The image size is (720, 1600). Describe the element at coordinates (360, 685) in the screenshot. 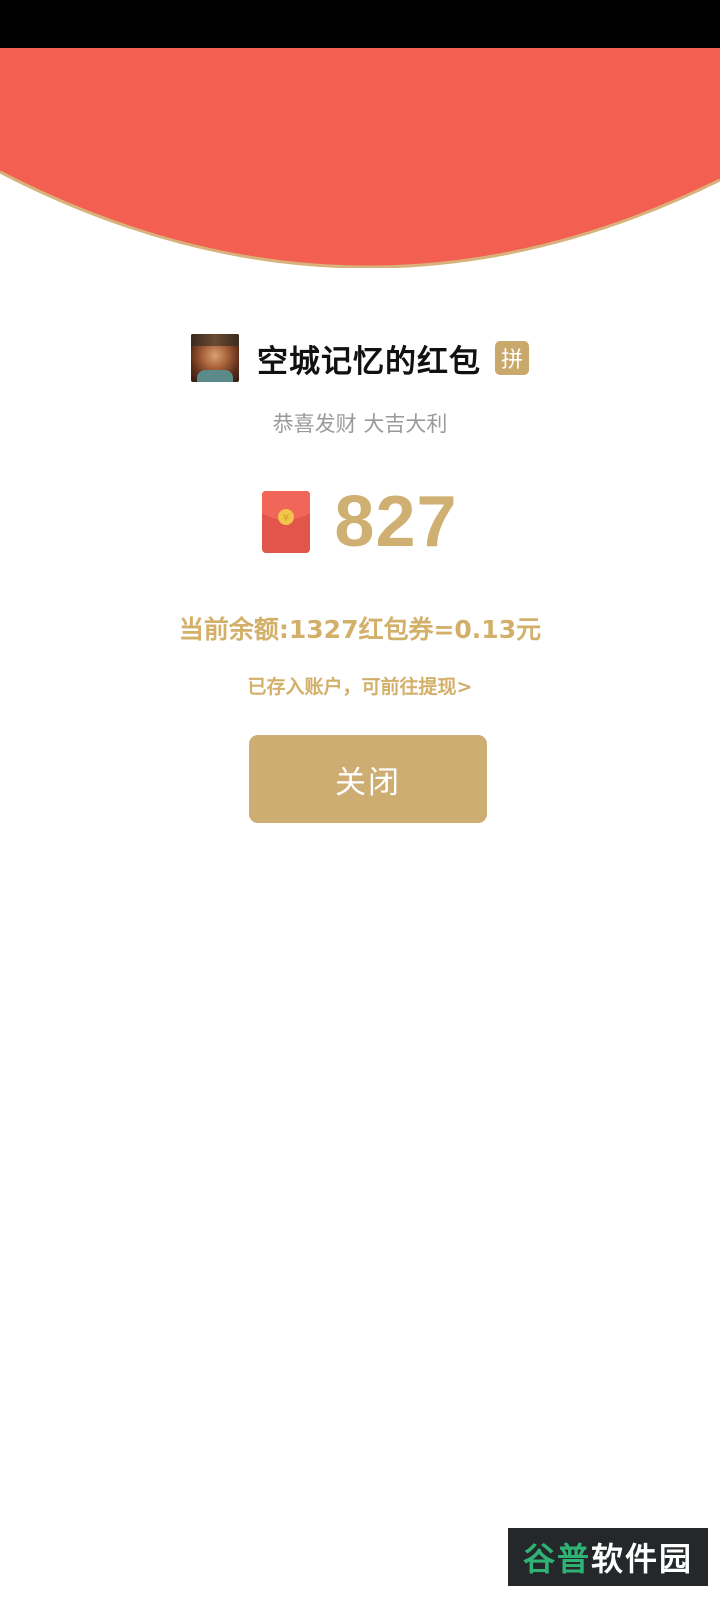

I see `withdraw-link: 已存入账户，可前往提现>` at that location.